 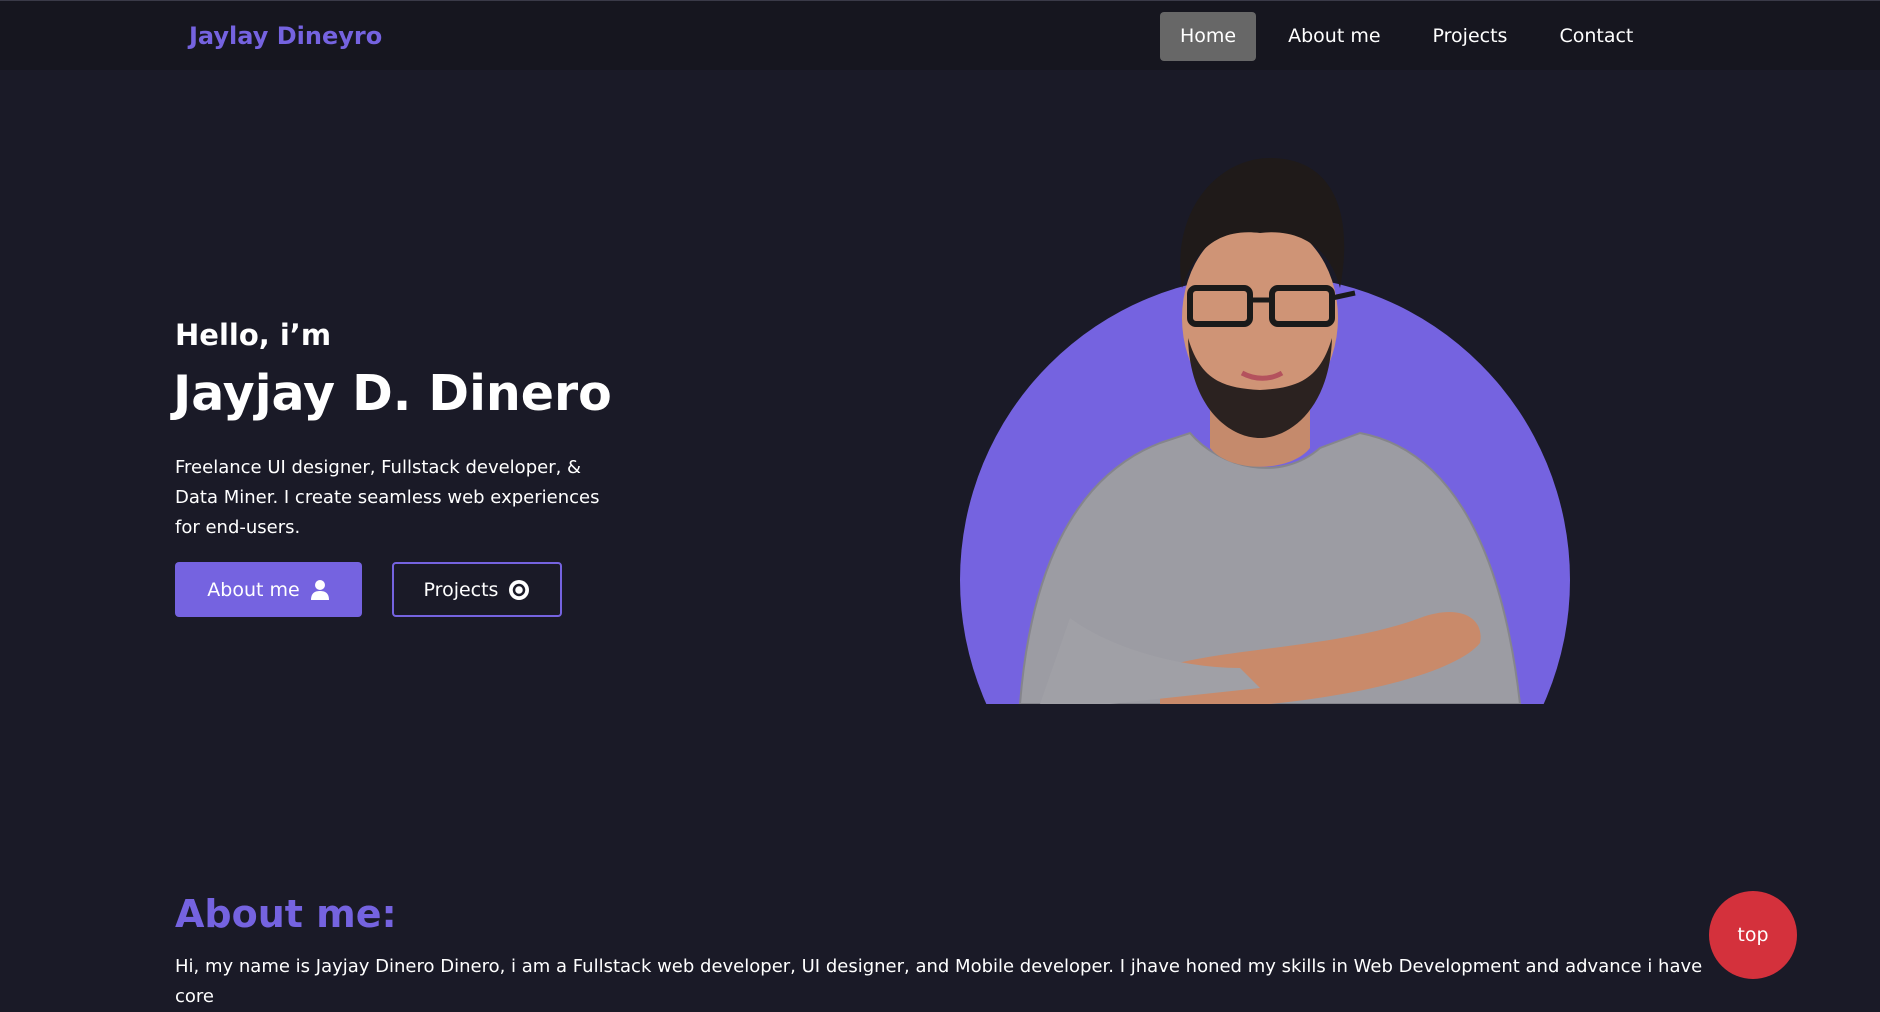 What do you see at coordinates (1596, 36) in the screenshot?
I see `nav-link-contact: Contact` at bounding box center [1596, 36].